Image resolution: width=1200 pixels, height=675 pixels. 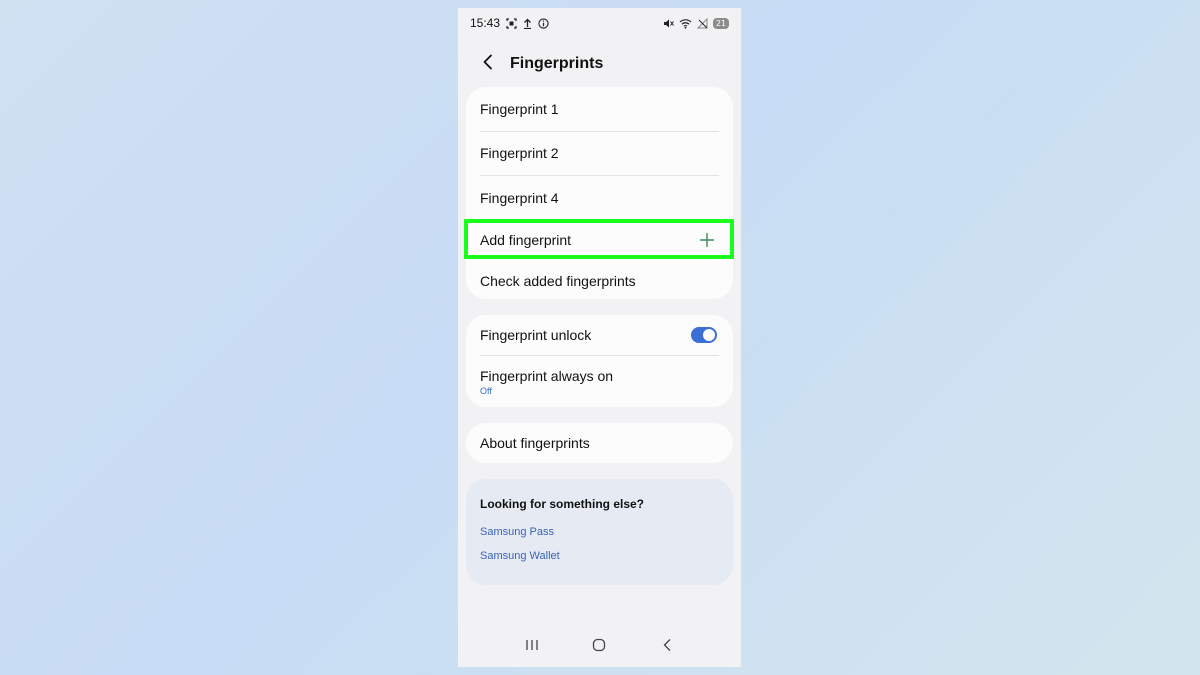 What do you see at coordinates (511, 23) in the screenshot?
I see `screenshot-icon` at bounding box center [511, 23].